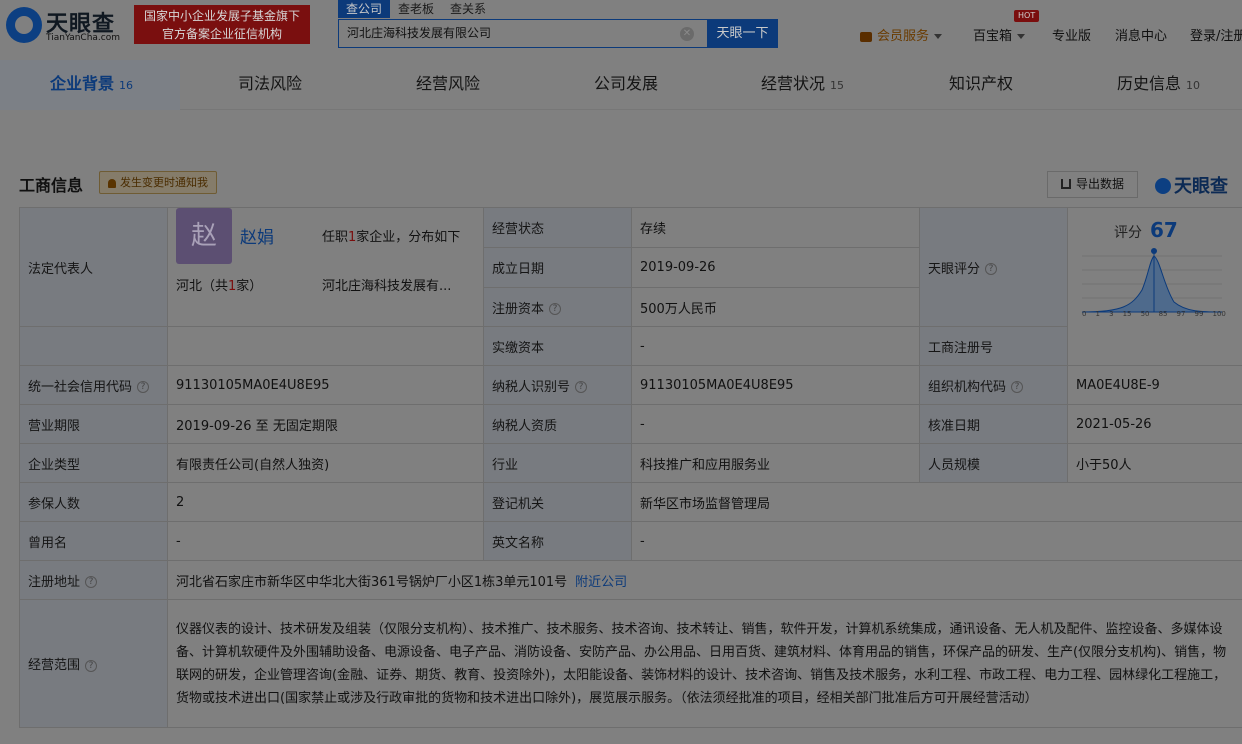 The image size is (1242, 744). I want to click on tab-search-relation: 查关系, so click(468, 9).